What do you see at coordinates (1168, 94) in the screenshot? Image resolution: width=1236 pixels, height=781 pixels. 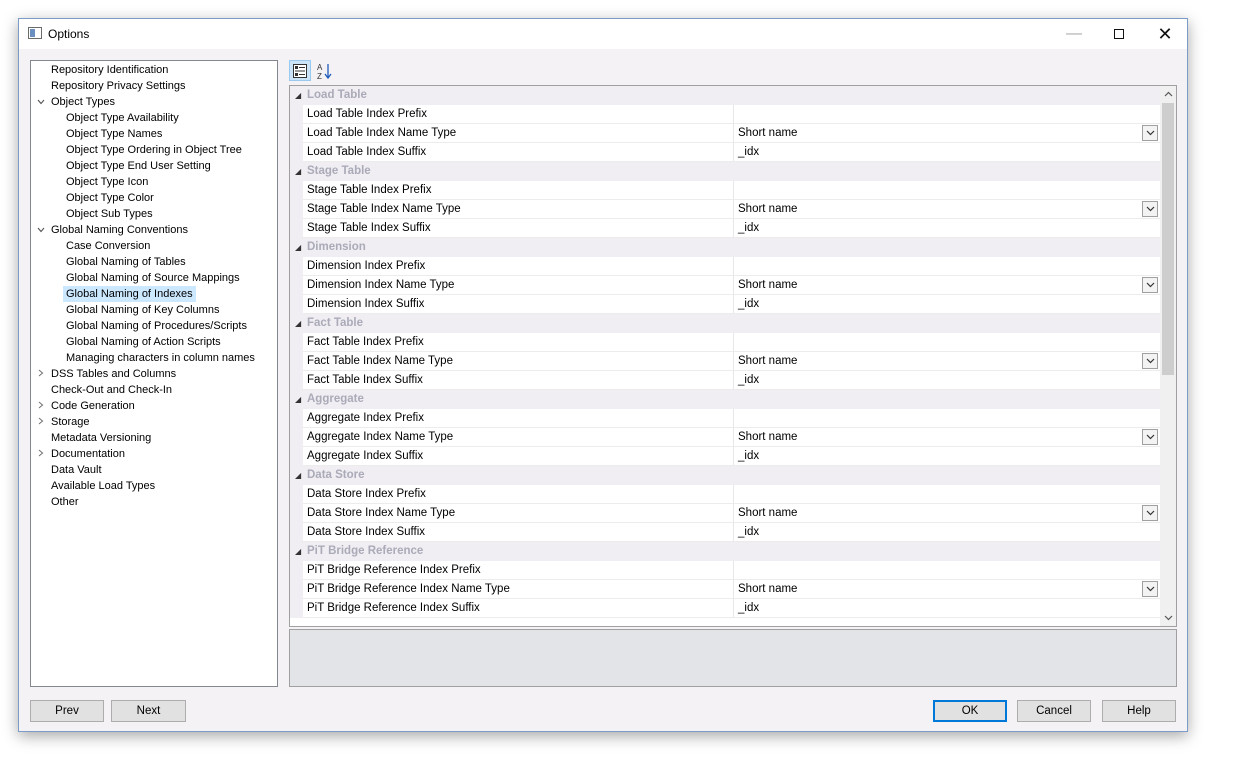 I see `scroll-up-button` at bounding box center [1168, 94].